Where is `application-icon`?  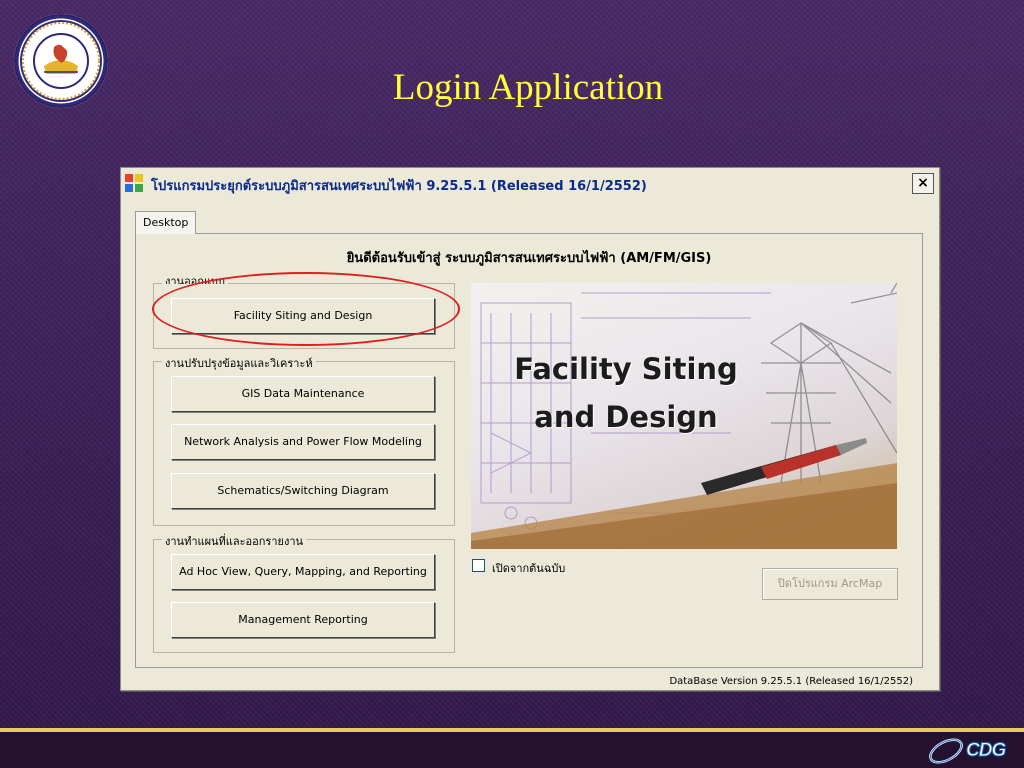
application-icon is located at coordinates (134, 183).